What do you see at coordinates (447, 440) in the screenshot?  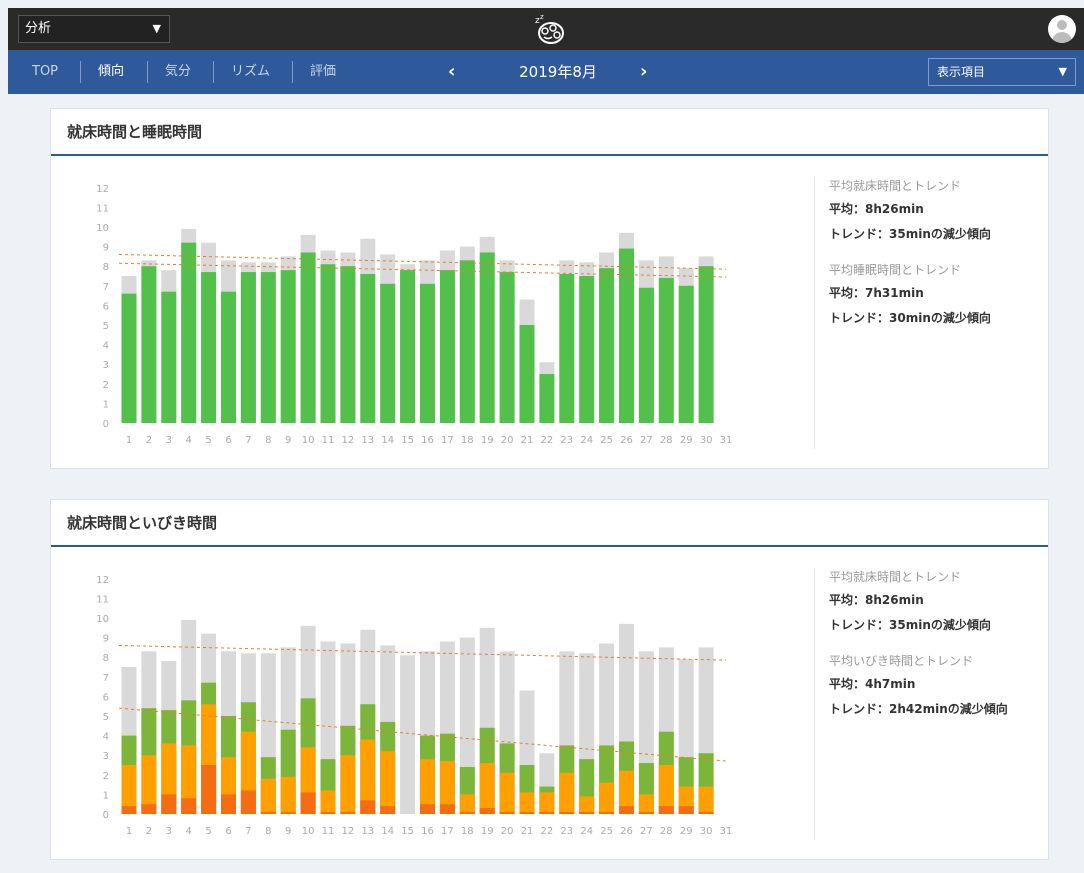 I see `x-tick-label: 17` at bounding box center [447, 440].